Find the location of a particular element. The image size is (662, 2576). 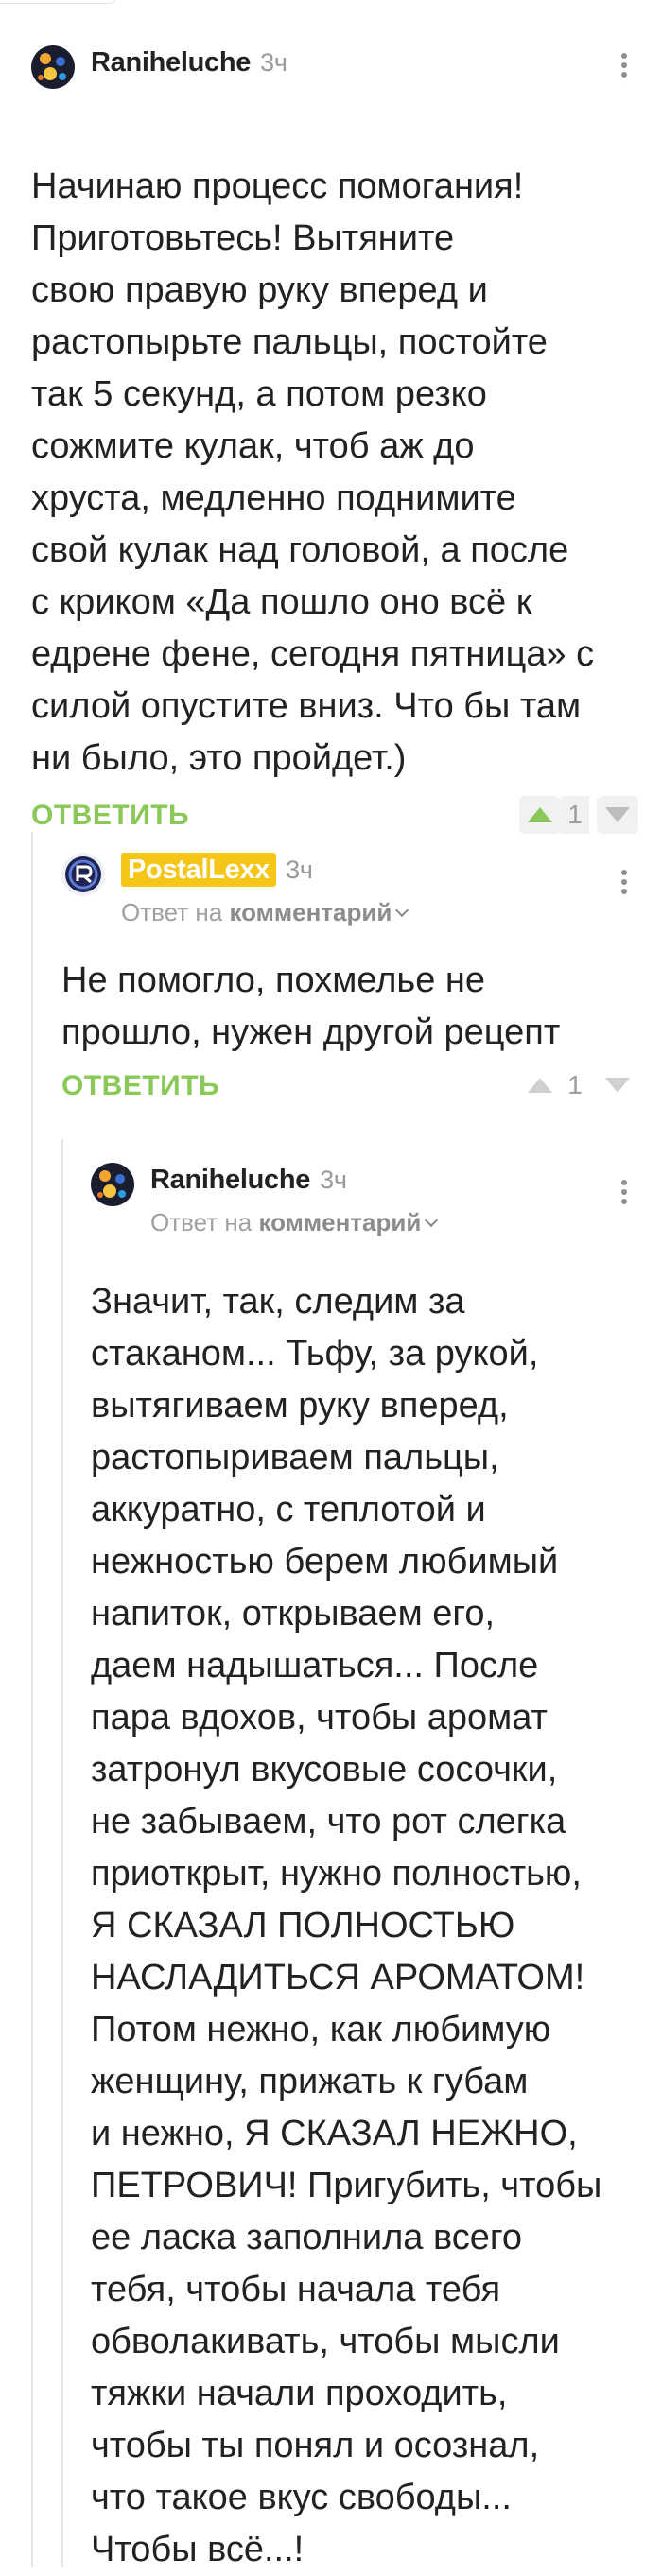

comment-header: Raniheluche 3ч is located at coordinates (334, 69).